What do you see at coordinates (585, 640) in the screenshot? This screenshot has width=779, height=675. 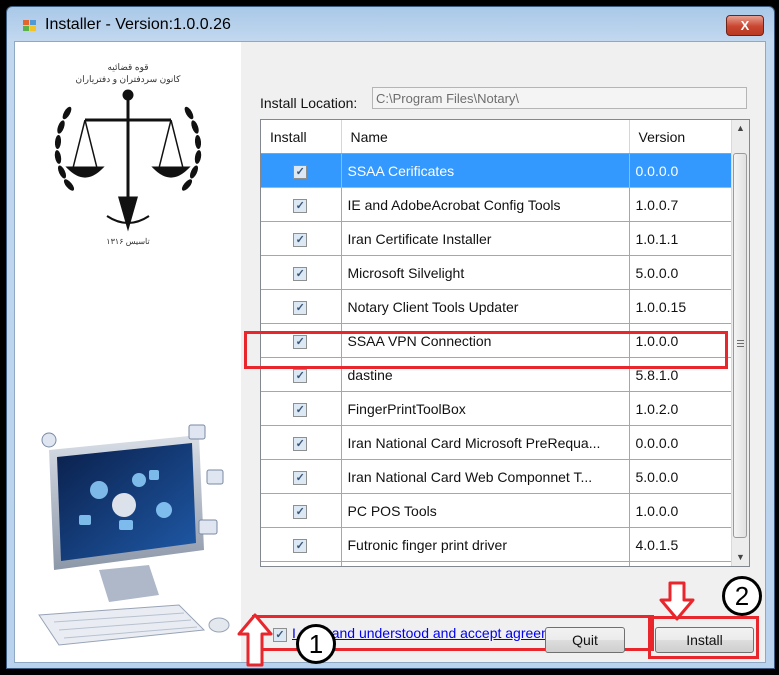 I see `quit-button: Quit` at bounding box center [585, 640].